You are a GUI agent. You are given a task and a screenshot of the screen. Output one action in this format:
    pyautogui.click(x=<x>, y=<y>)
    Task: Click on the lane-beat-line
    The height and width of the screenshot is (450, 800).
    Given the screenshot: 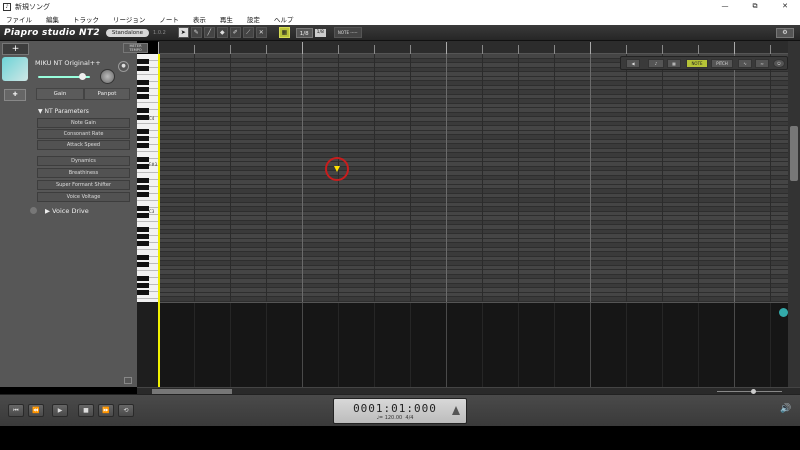 What is the action you would take?
    pyautogui.click(x=338, y=345)
    